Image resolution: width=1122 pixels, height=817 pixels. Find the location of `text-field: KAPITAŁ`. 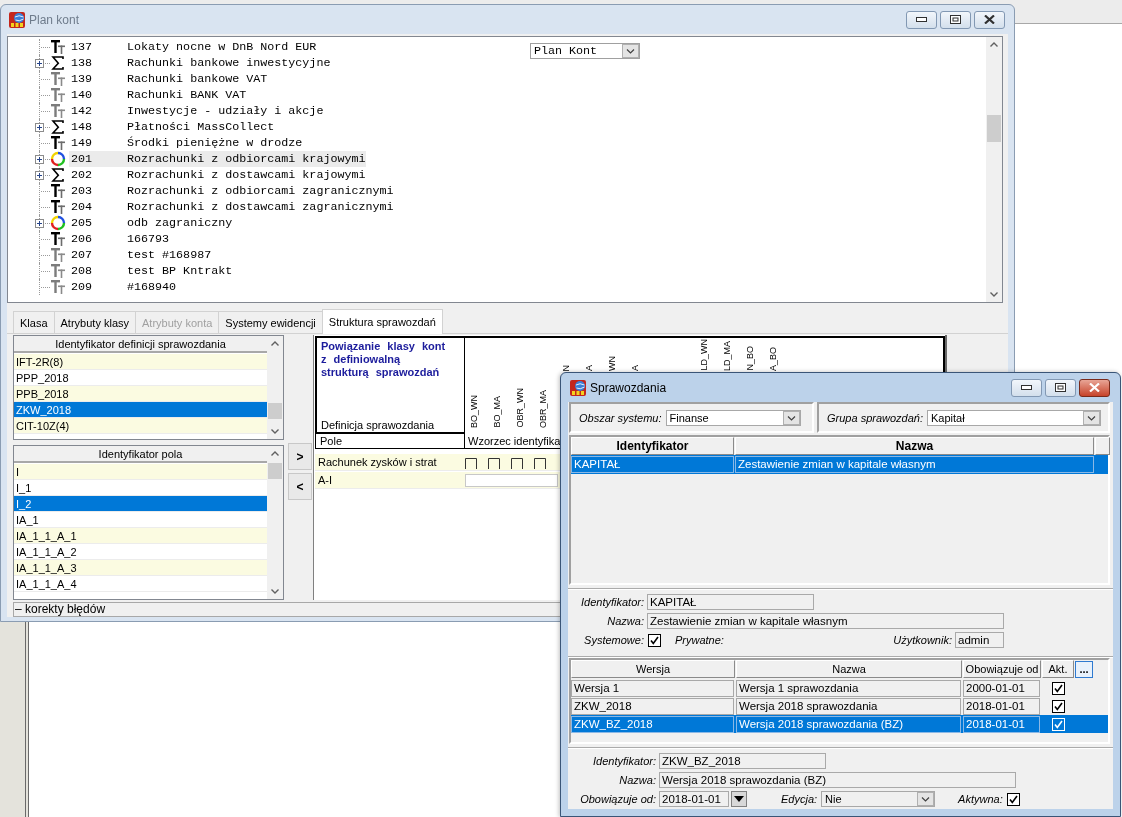

text-field: KAPITAŁ is located at coordinates (730, 602).